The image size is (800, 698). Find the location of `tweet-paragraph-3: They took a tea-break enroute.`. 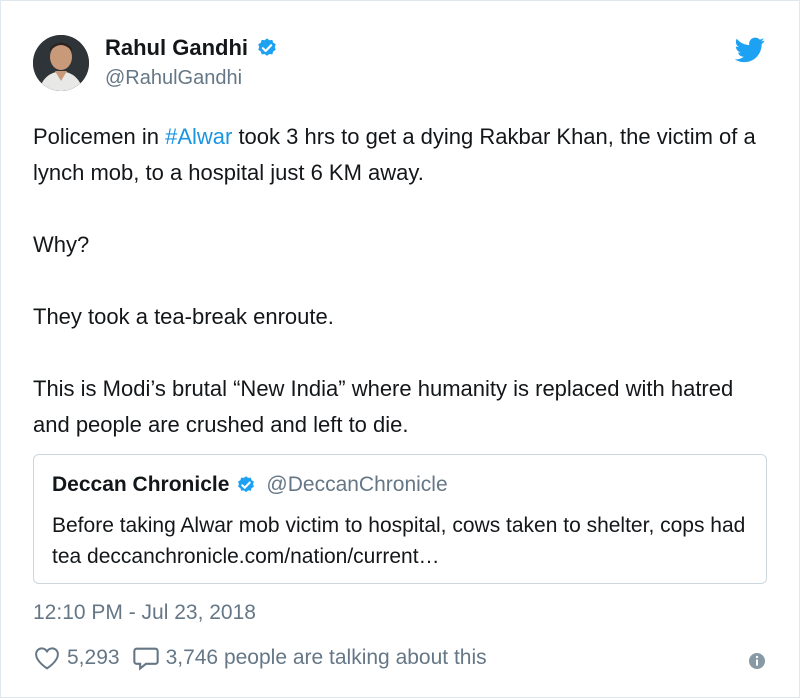

tweet-paragraph-3: They took a tea-break enroute. is located at coordinates (183, 316).